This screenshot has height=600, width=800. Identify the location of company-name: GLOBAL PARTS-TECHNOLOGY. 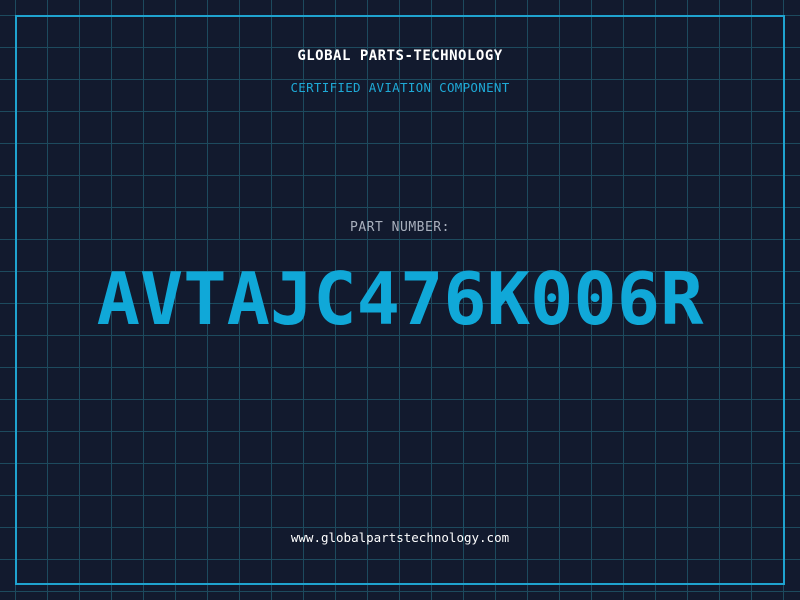
(400, 56).